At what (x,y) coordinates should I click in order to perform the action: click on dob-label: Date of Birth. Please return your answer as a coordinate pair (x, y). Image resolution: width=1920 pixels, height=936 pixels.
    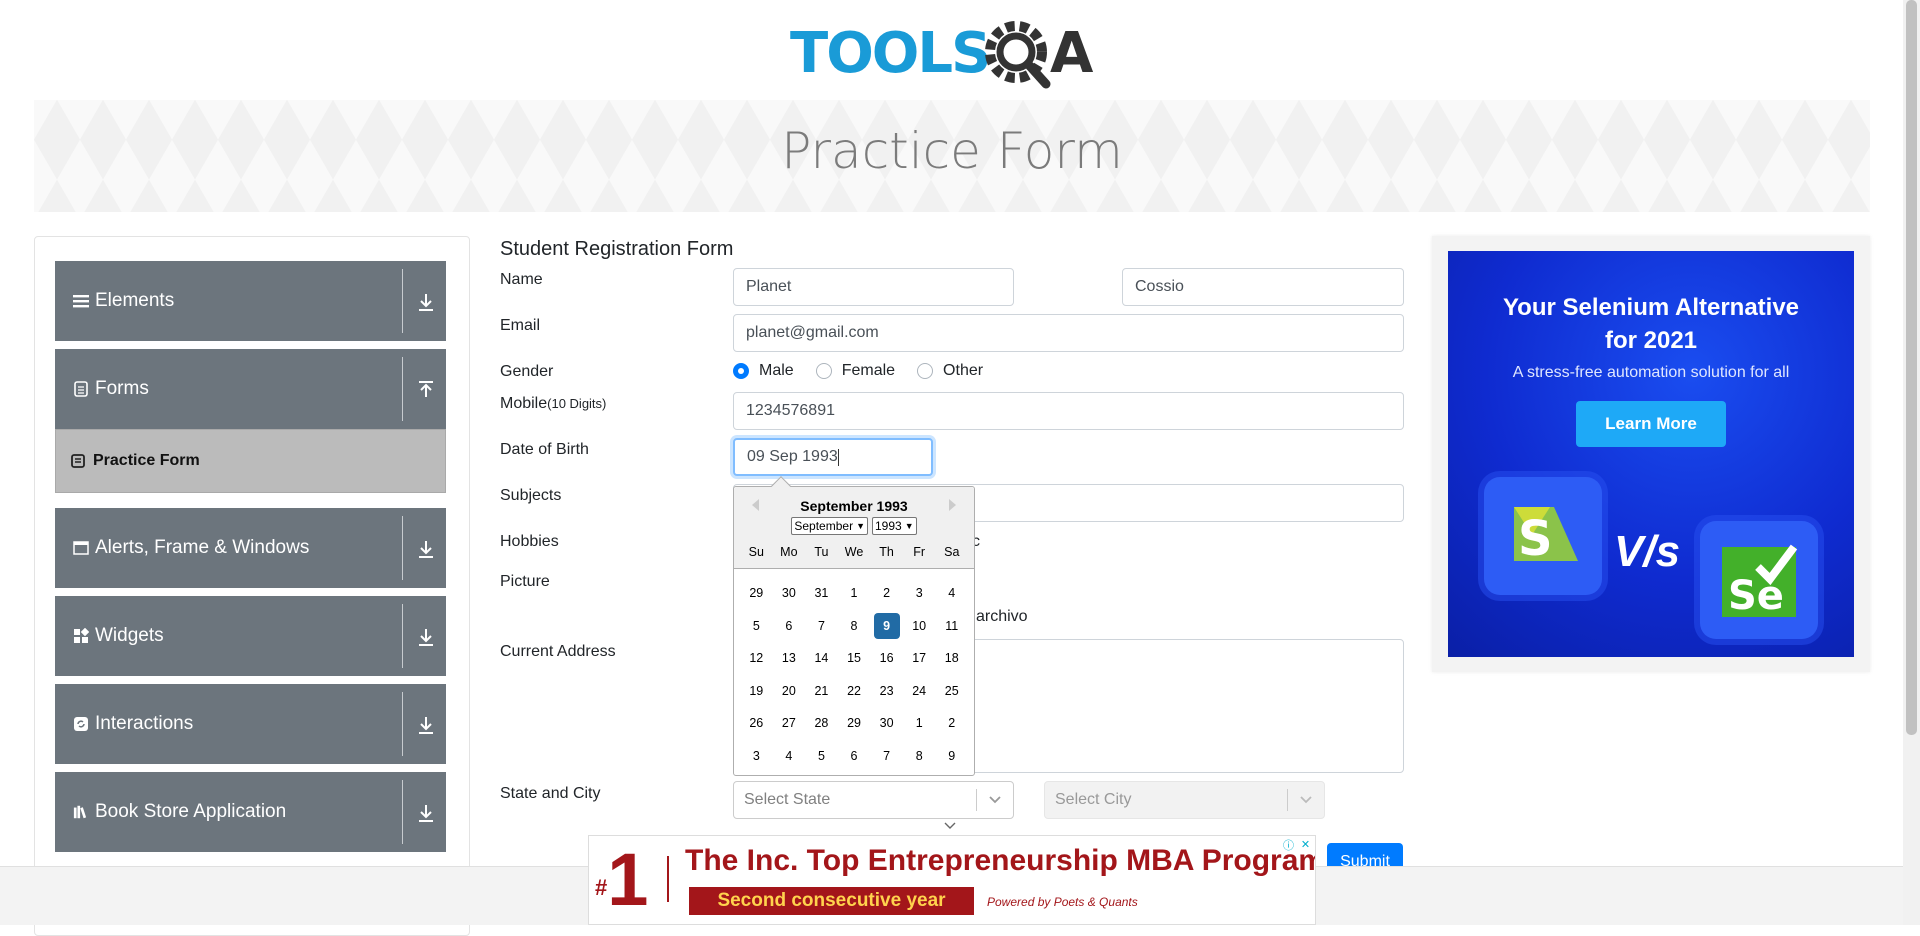
    Looking at the image, I should click on (544, 449).